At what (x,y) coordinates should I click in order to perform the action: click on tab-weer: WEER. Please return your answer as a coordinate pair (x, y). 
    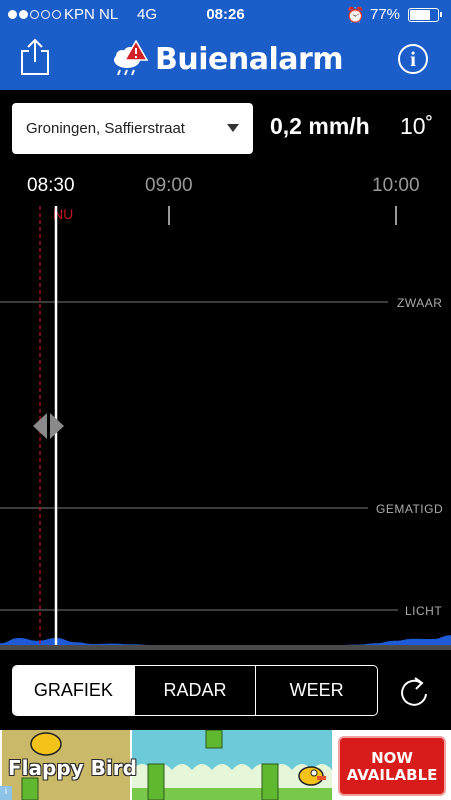
    Looking at the image, I should click on (316, 690).